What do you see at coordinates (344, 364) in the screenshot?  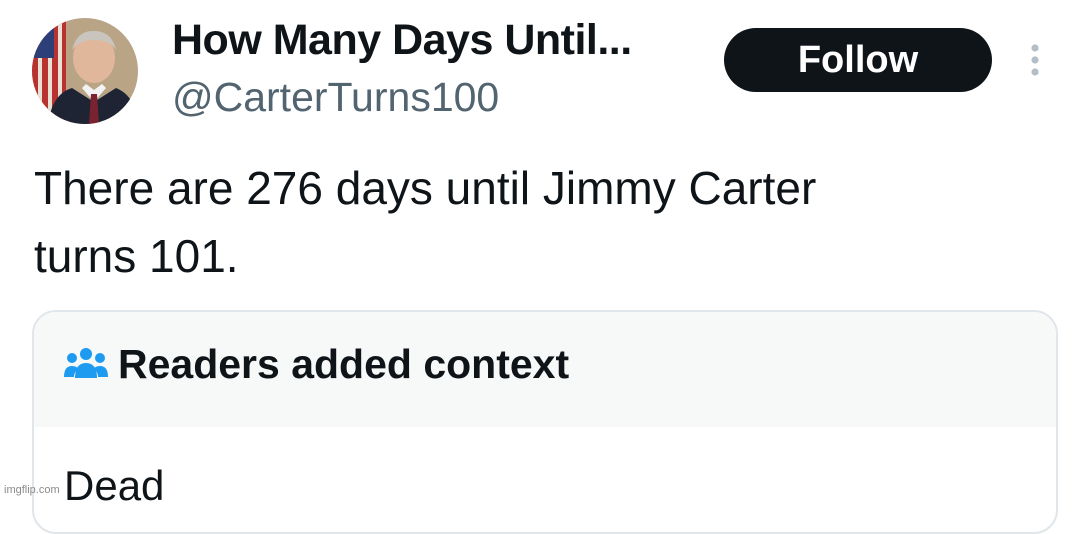 I see `community-note-title: Readers added context` at bounding box center [344, 364].